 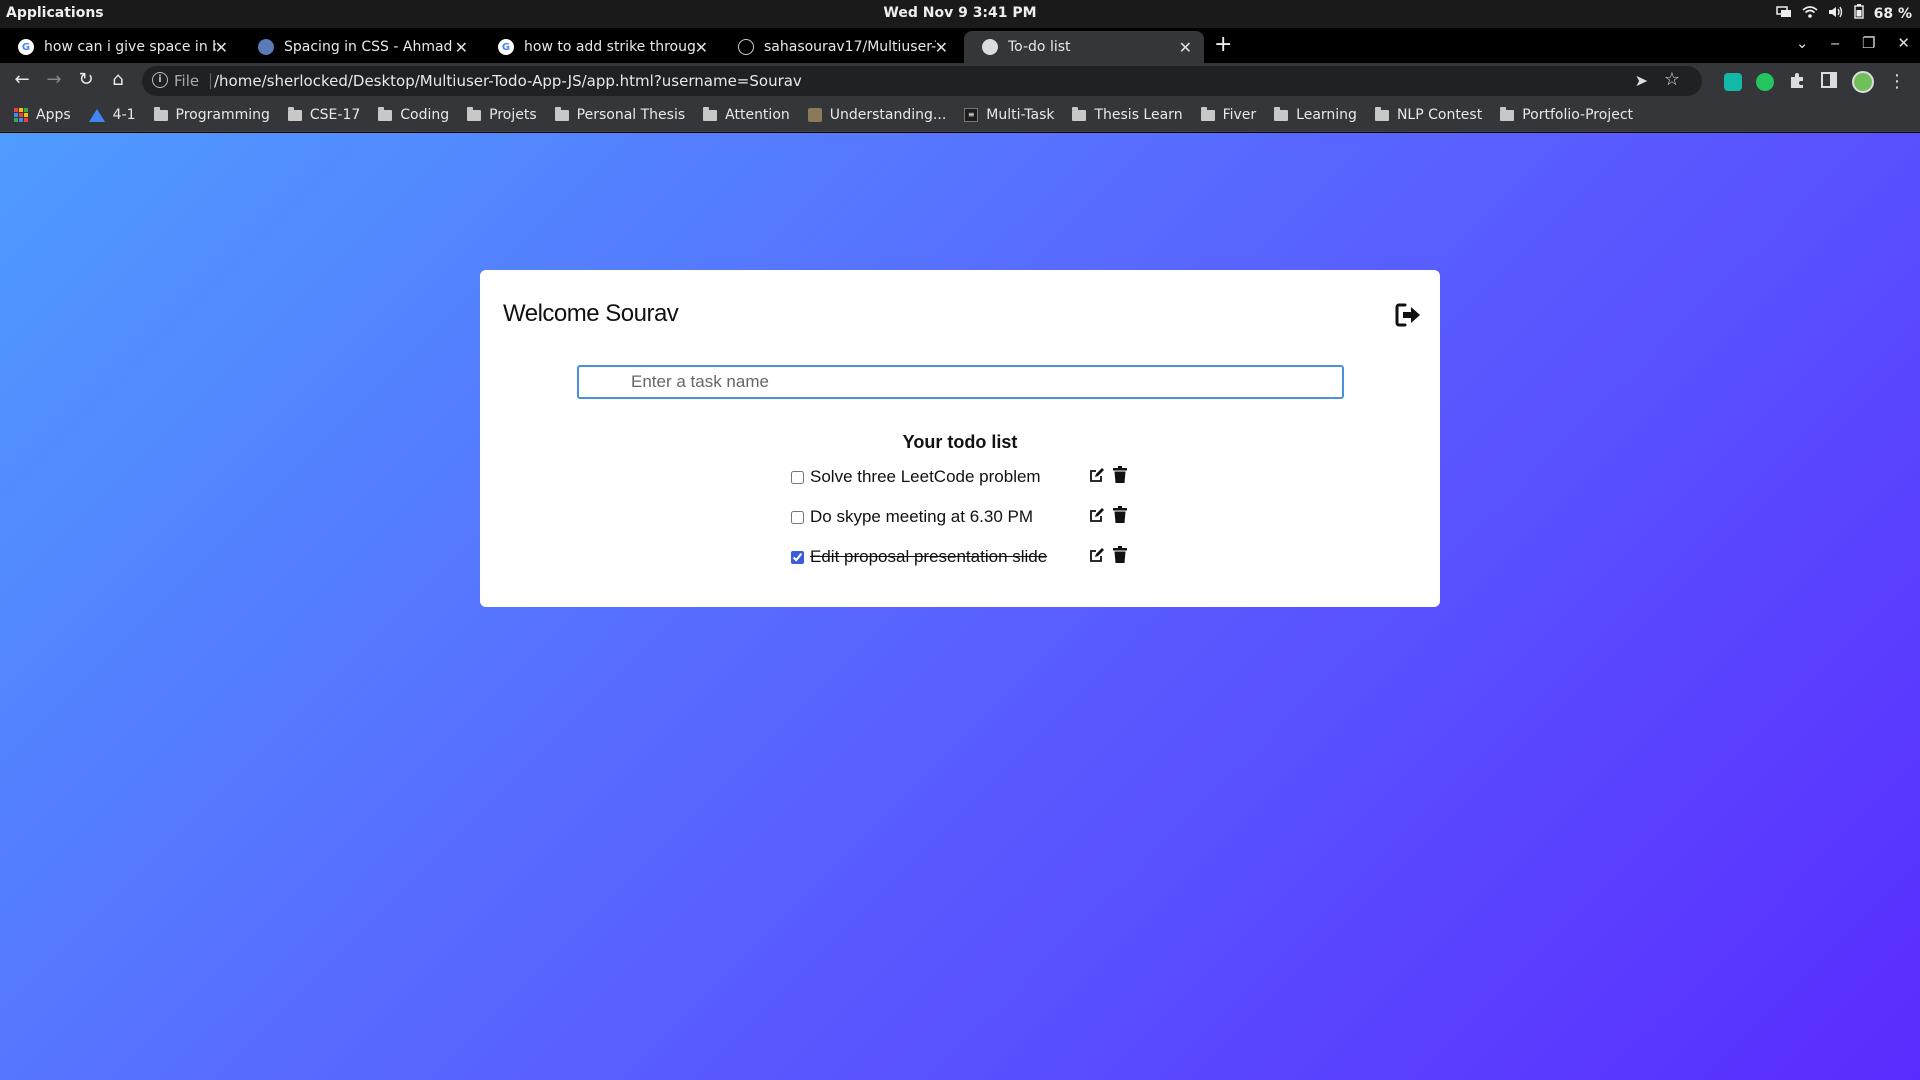 I want to click on bookmark-4-1: 4-1, so click(x=112, y=115).